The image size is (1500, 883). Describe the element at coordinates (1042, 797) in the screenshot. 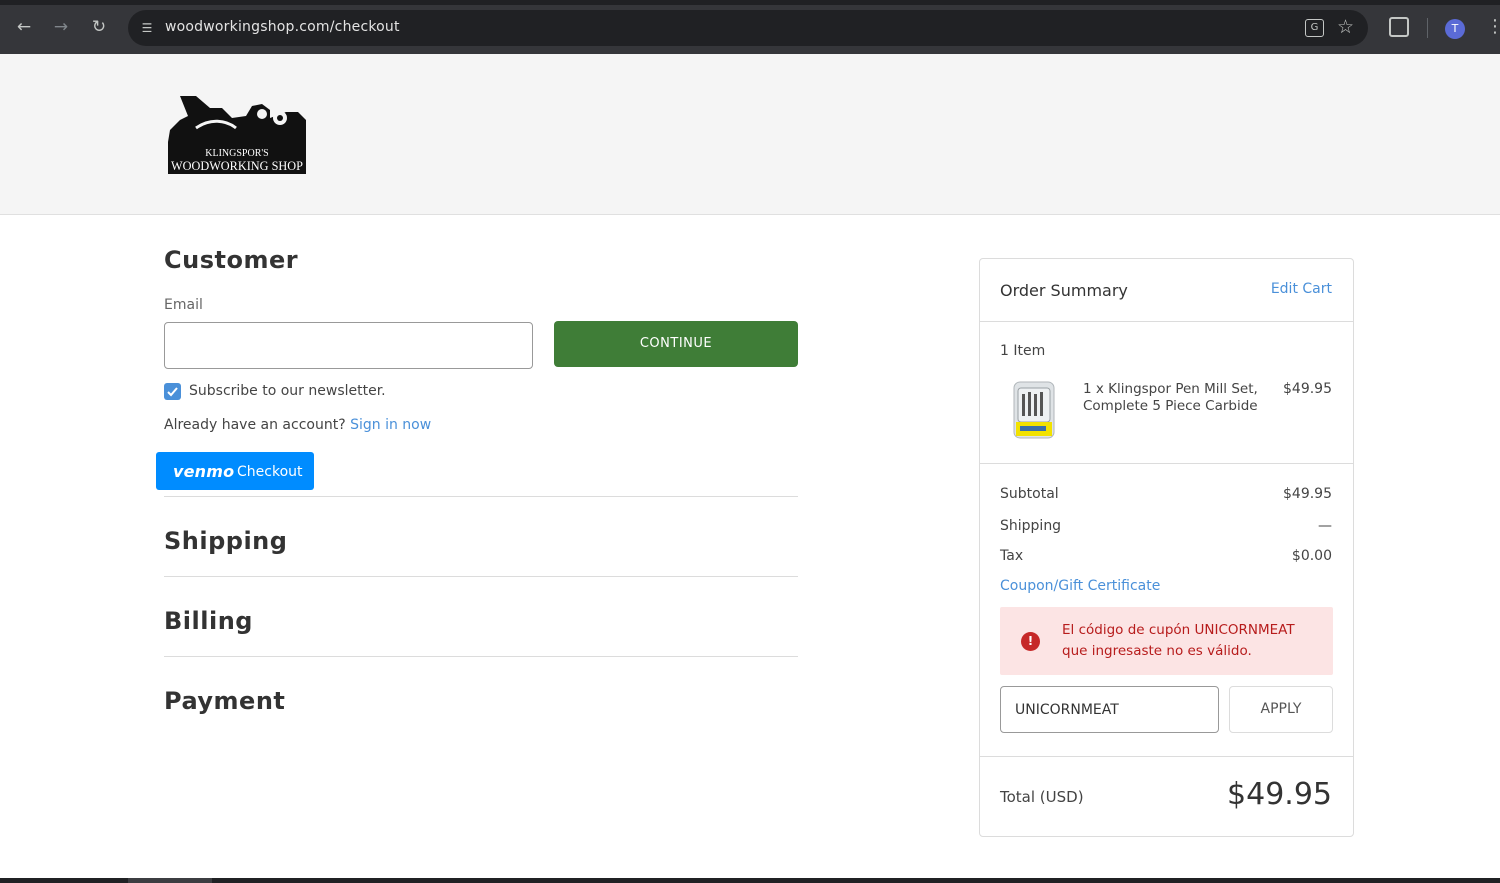

I see `total-label: Total (USD)` at that location.